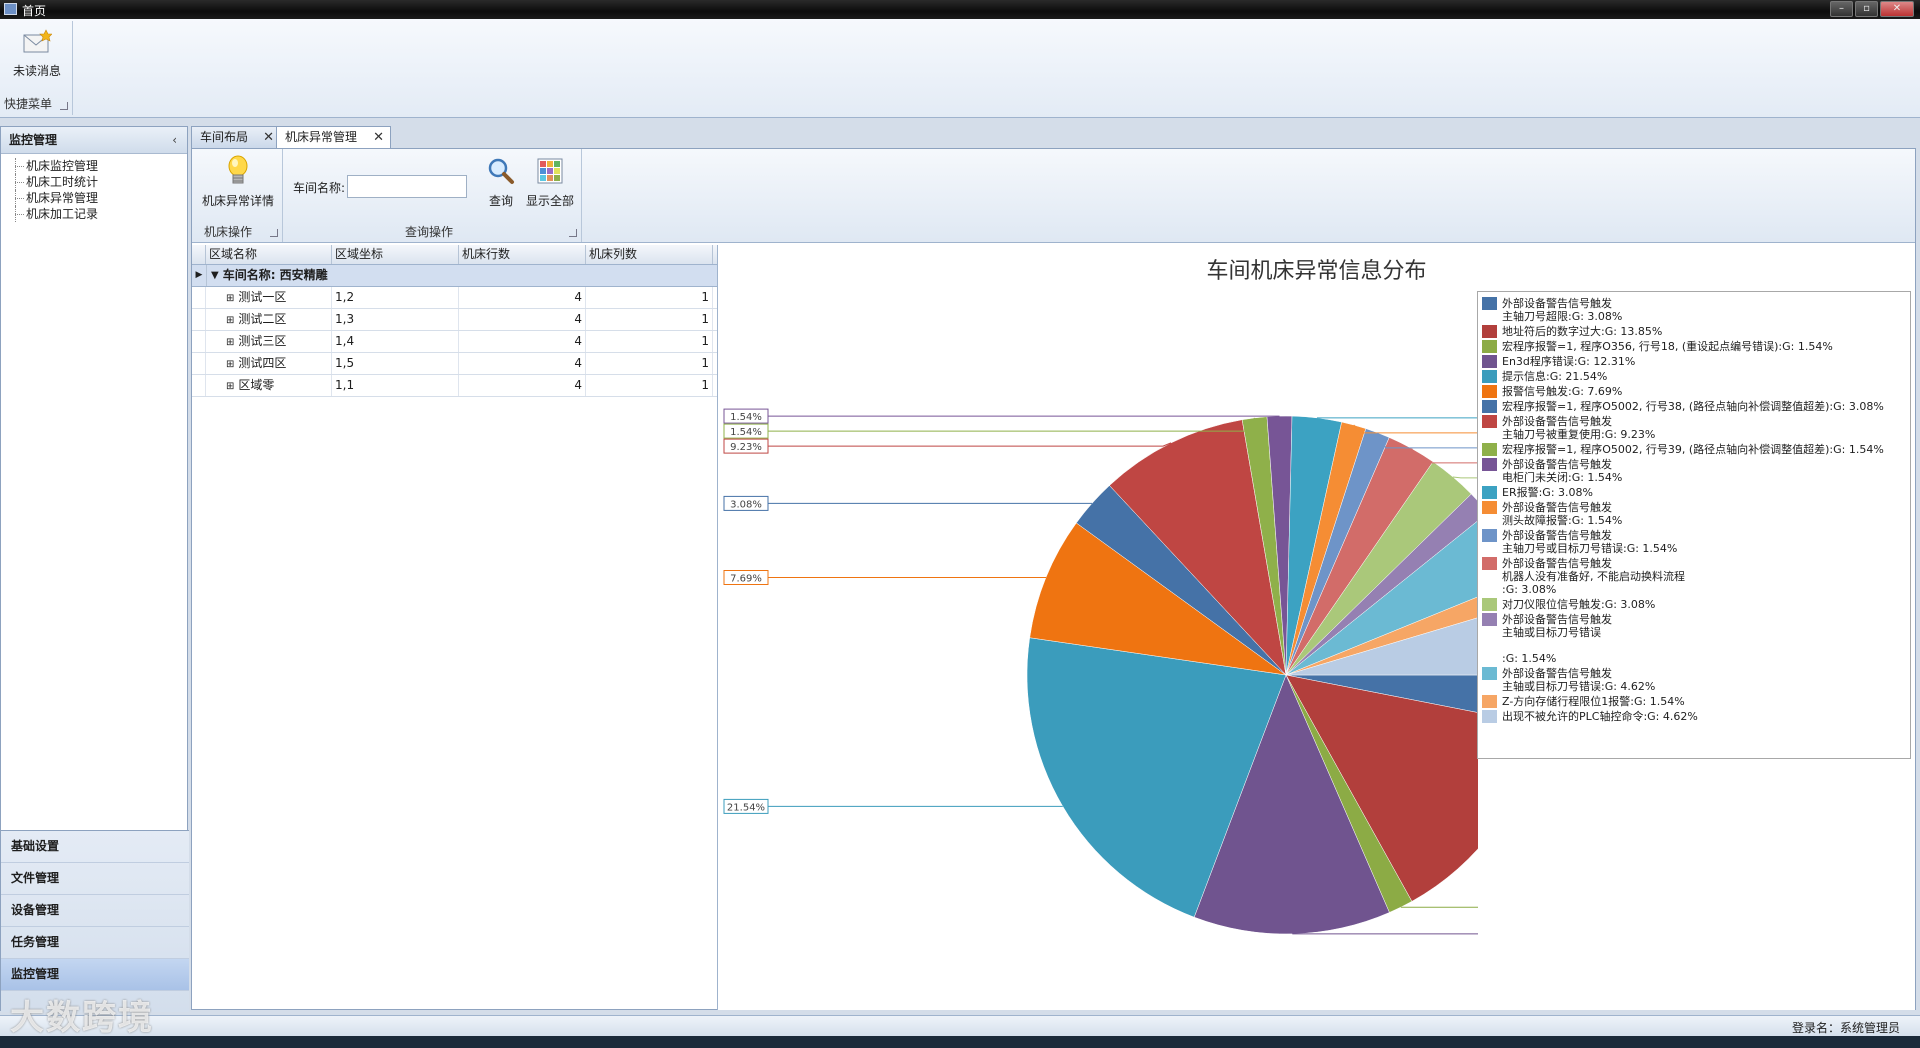 The image size is (1920, 1048). Describe the element at coordinates (1694, 576) in the screenshot. I see `legend-item: 外部设备警告信号触发 机器人没有准备好, 不能启动换料流程 :G: 3.08%` at that location.